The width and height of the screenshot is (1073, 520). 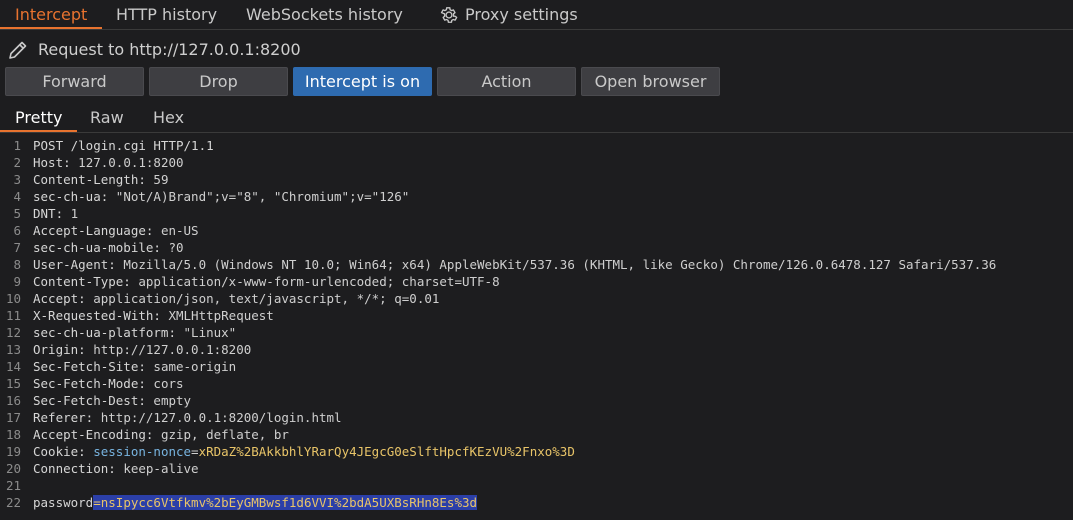 I want to click on header-value: http://127.0.0.1:8200, so click(x=168, y=349).